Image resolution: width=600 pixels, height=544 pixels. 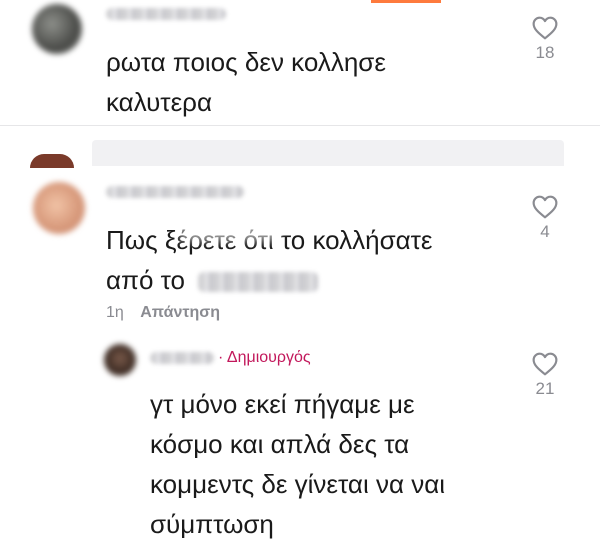 I want to click on divider, so click(x=300, y=125).